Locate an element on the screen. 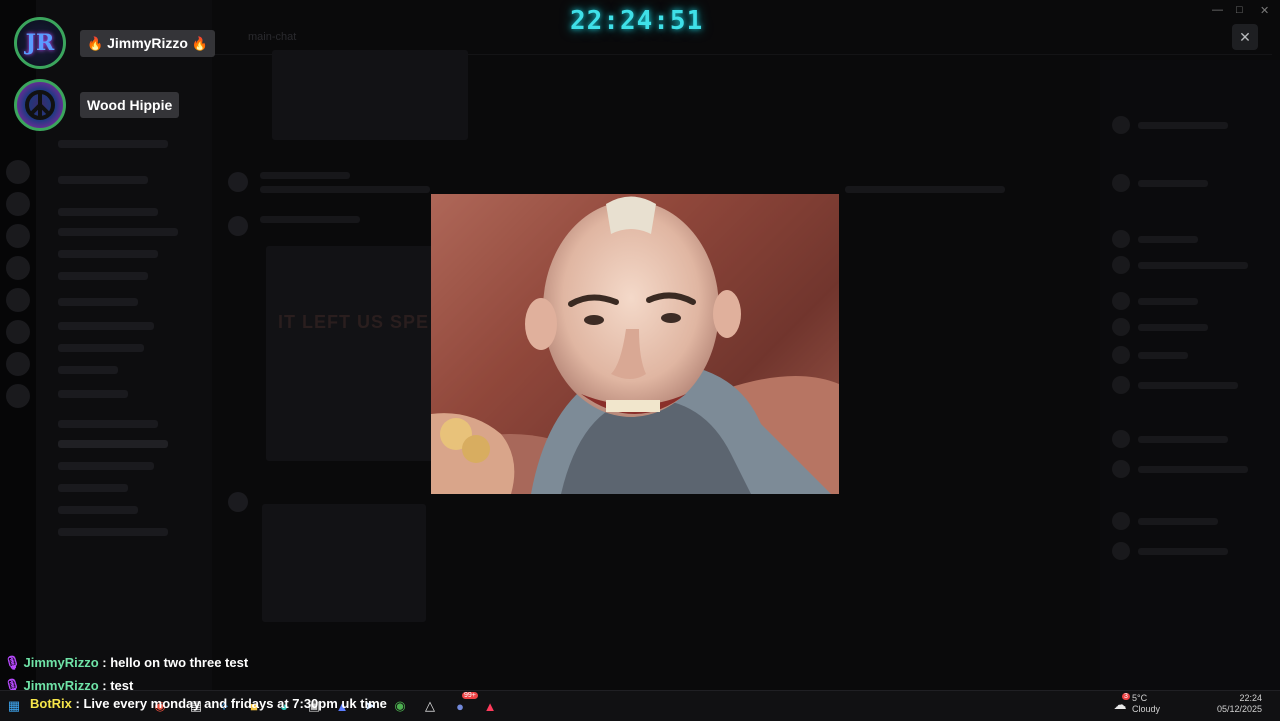 This screenshot has width=1280, height=721. avatar-initials: JR is located at coordinates (40, 43).